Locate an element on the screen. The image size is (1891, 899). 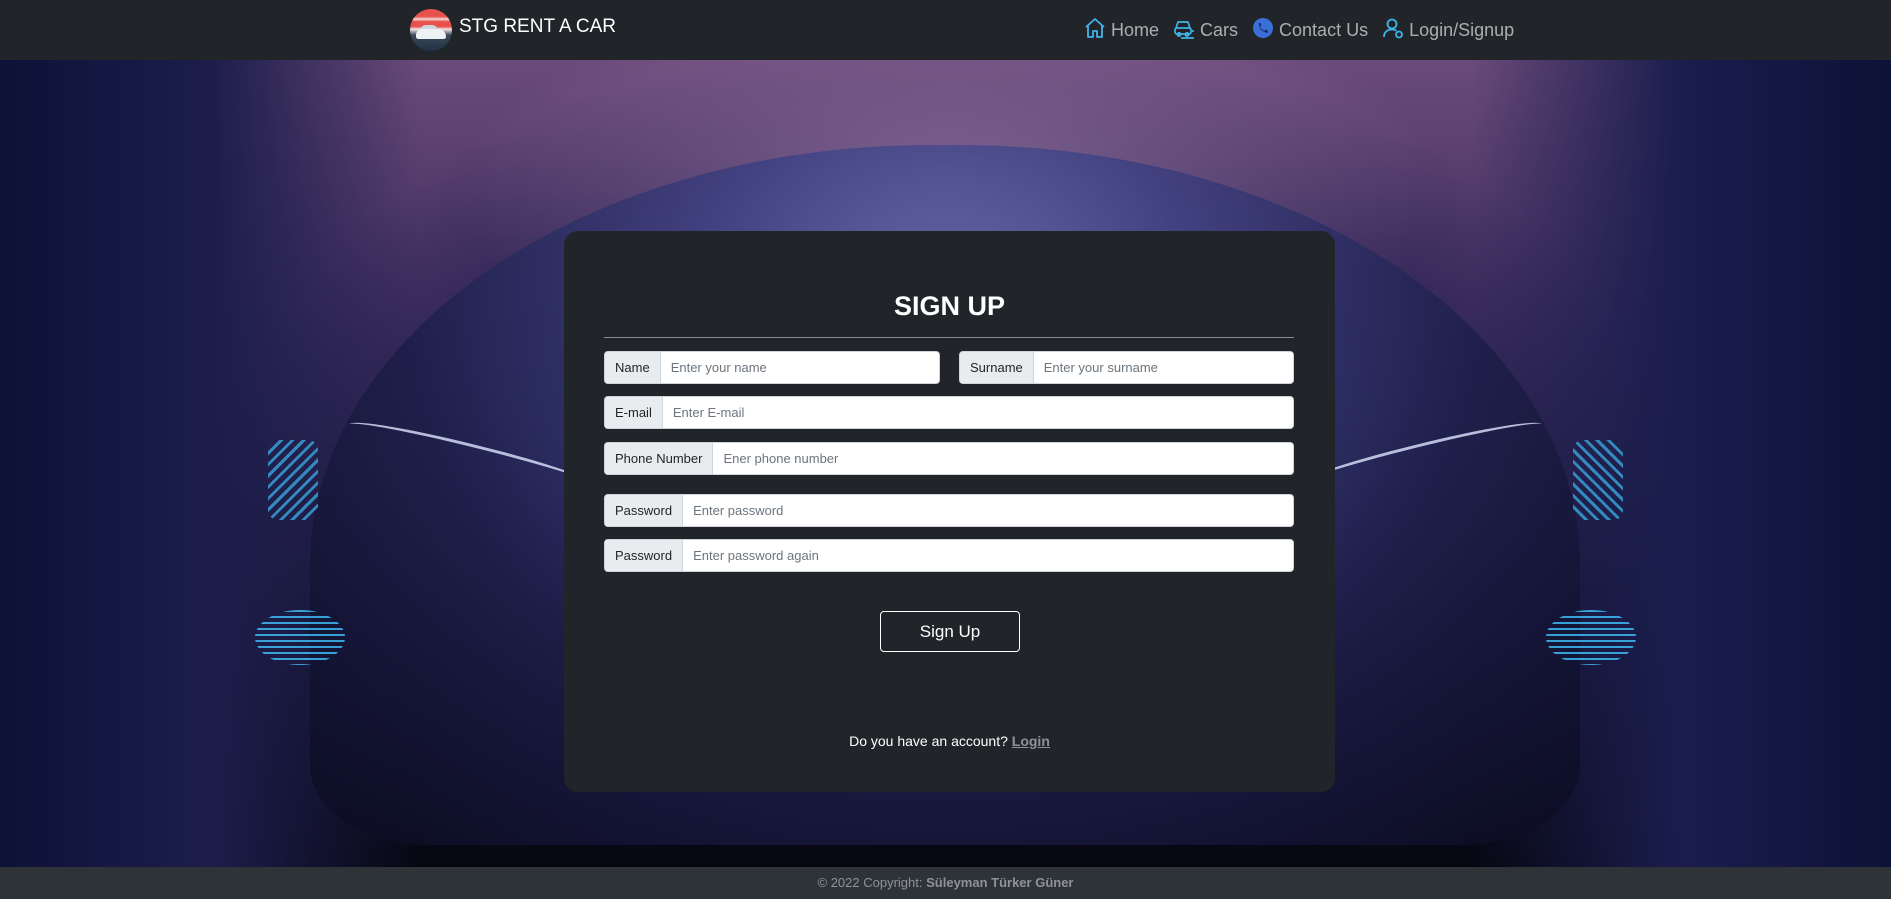
footer: © 2022 Copyright: Süleyman Türker Güner is located at coordinates (945, 883).